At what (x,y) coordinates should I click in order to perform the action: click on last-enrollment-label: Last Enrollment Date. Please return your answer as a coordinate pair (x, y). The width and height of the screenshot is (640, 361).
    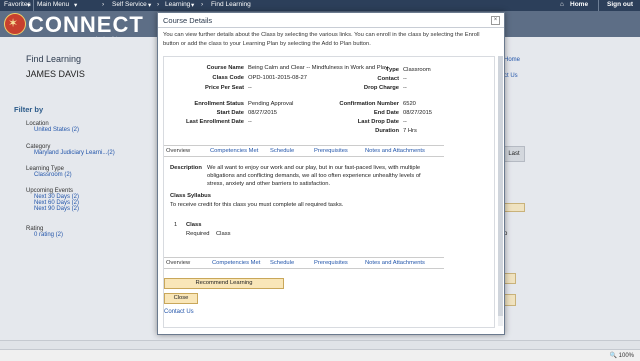
    Looking at the image, I should click on (215, 122).